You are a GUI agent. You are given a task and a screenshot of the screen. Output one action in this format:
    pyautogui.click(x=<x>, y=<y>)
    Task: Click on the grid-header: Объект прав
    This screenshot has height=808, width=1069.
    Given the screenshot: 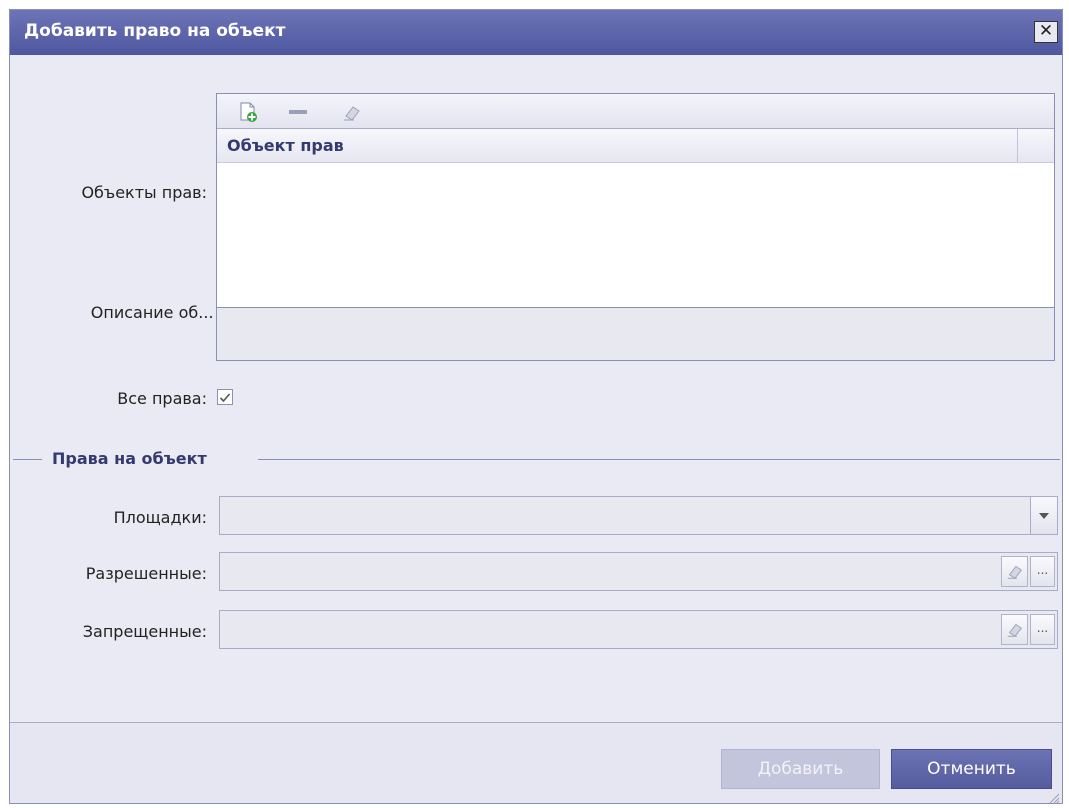 What is the action you would take?
    pyautogui.click(x=635, y=146)
    